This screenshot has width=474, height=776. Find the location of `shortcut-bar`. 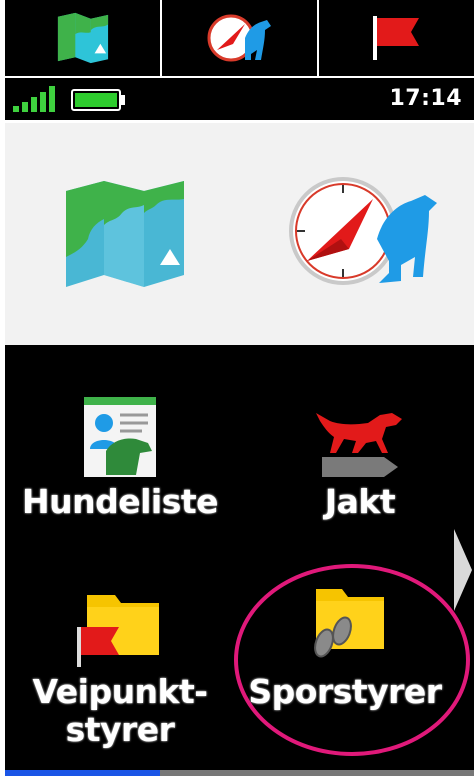

shortcut-bar is located at coordinates (239, 39).